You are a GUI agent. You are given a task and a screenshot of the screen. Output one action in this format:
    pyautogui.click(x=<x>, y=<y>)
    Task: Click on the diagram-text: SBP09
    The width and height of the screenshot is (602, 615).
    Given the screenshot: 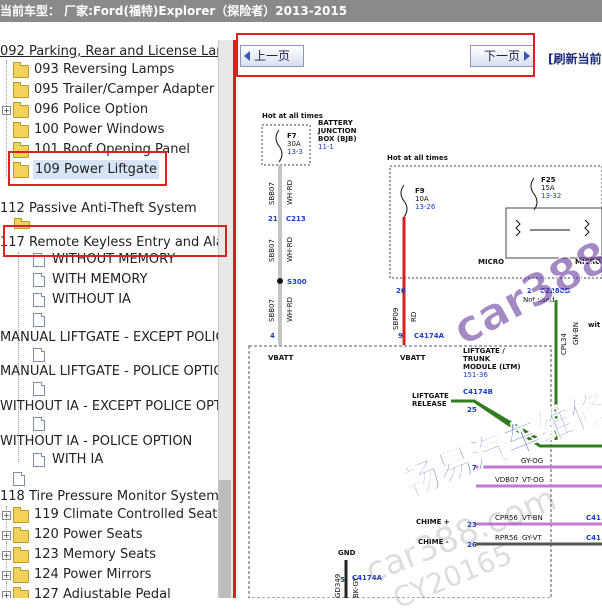 What is the action you would take?
    pyautogui.click(x=396, y=319)
    